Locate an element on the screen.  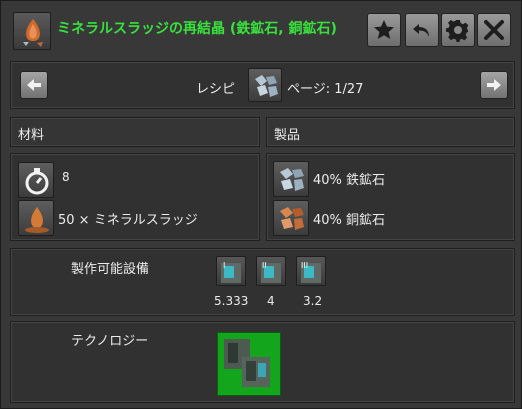
previous-page-button is located at coordinates (34, 85).